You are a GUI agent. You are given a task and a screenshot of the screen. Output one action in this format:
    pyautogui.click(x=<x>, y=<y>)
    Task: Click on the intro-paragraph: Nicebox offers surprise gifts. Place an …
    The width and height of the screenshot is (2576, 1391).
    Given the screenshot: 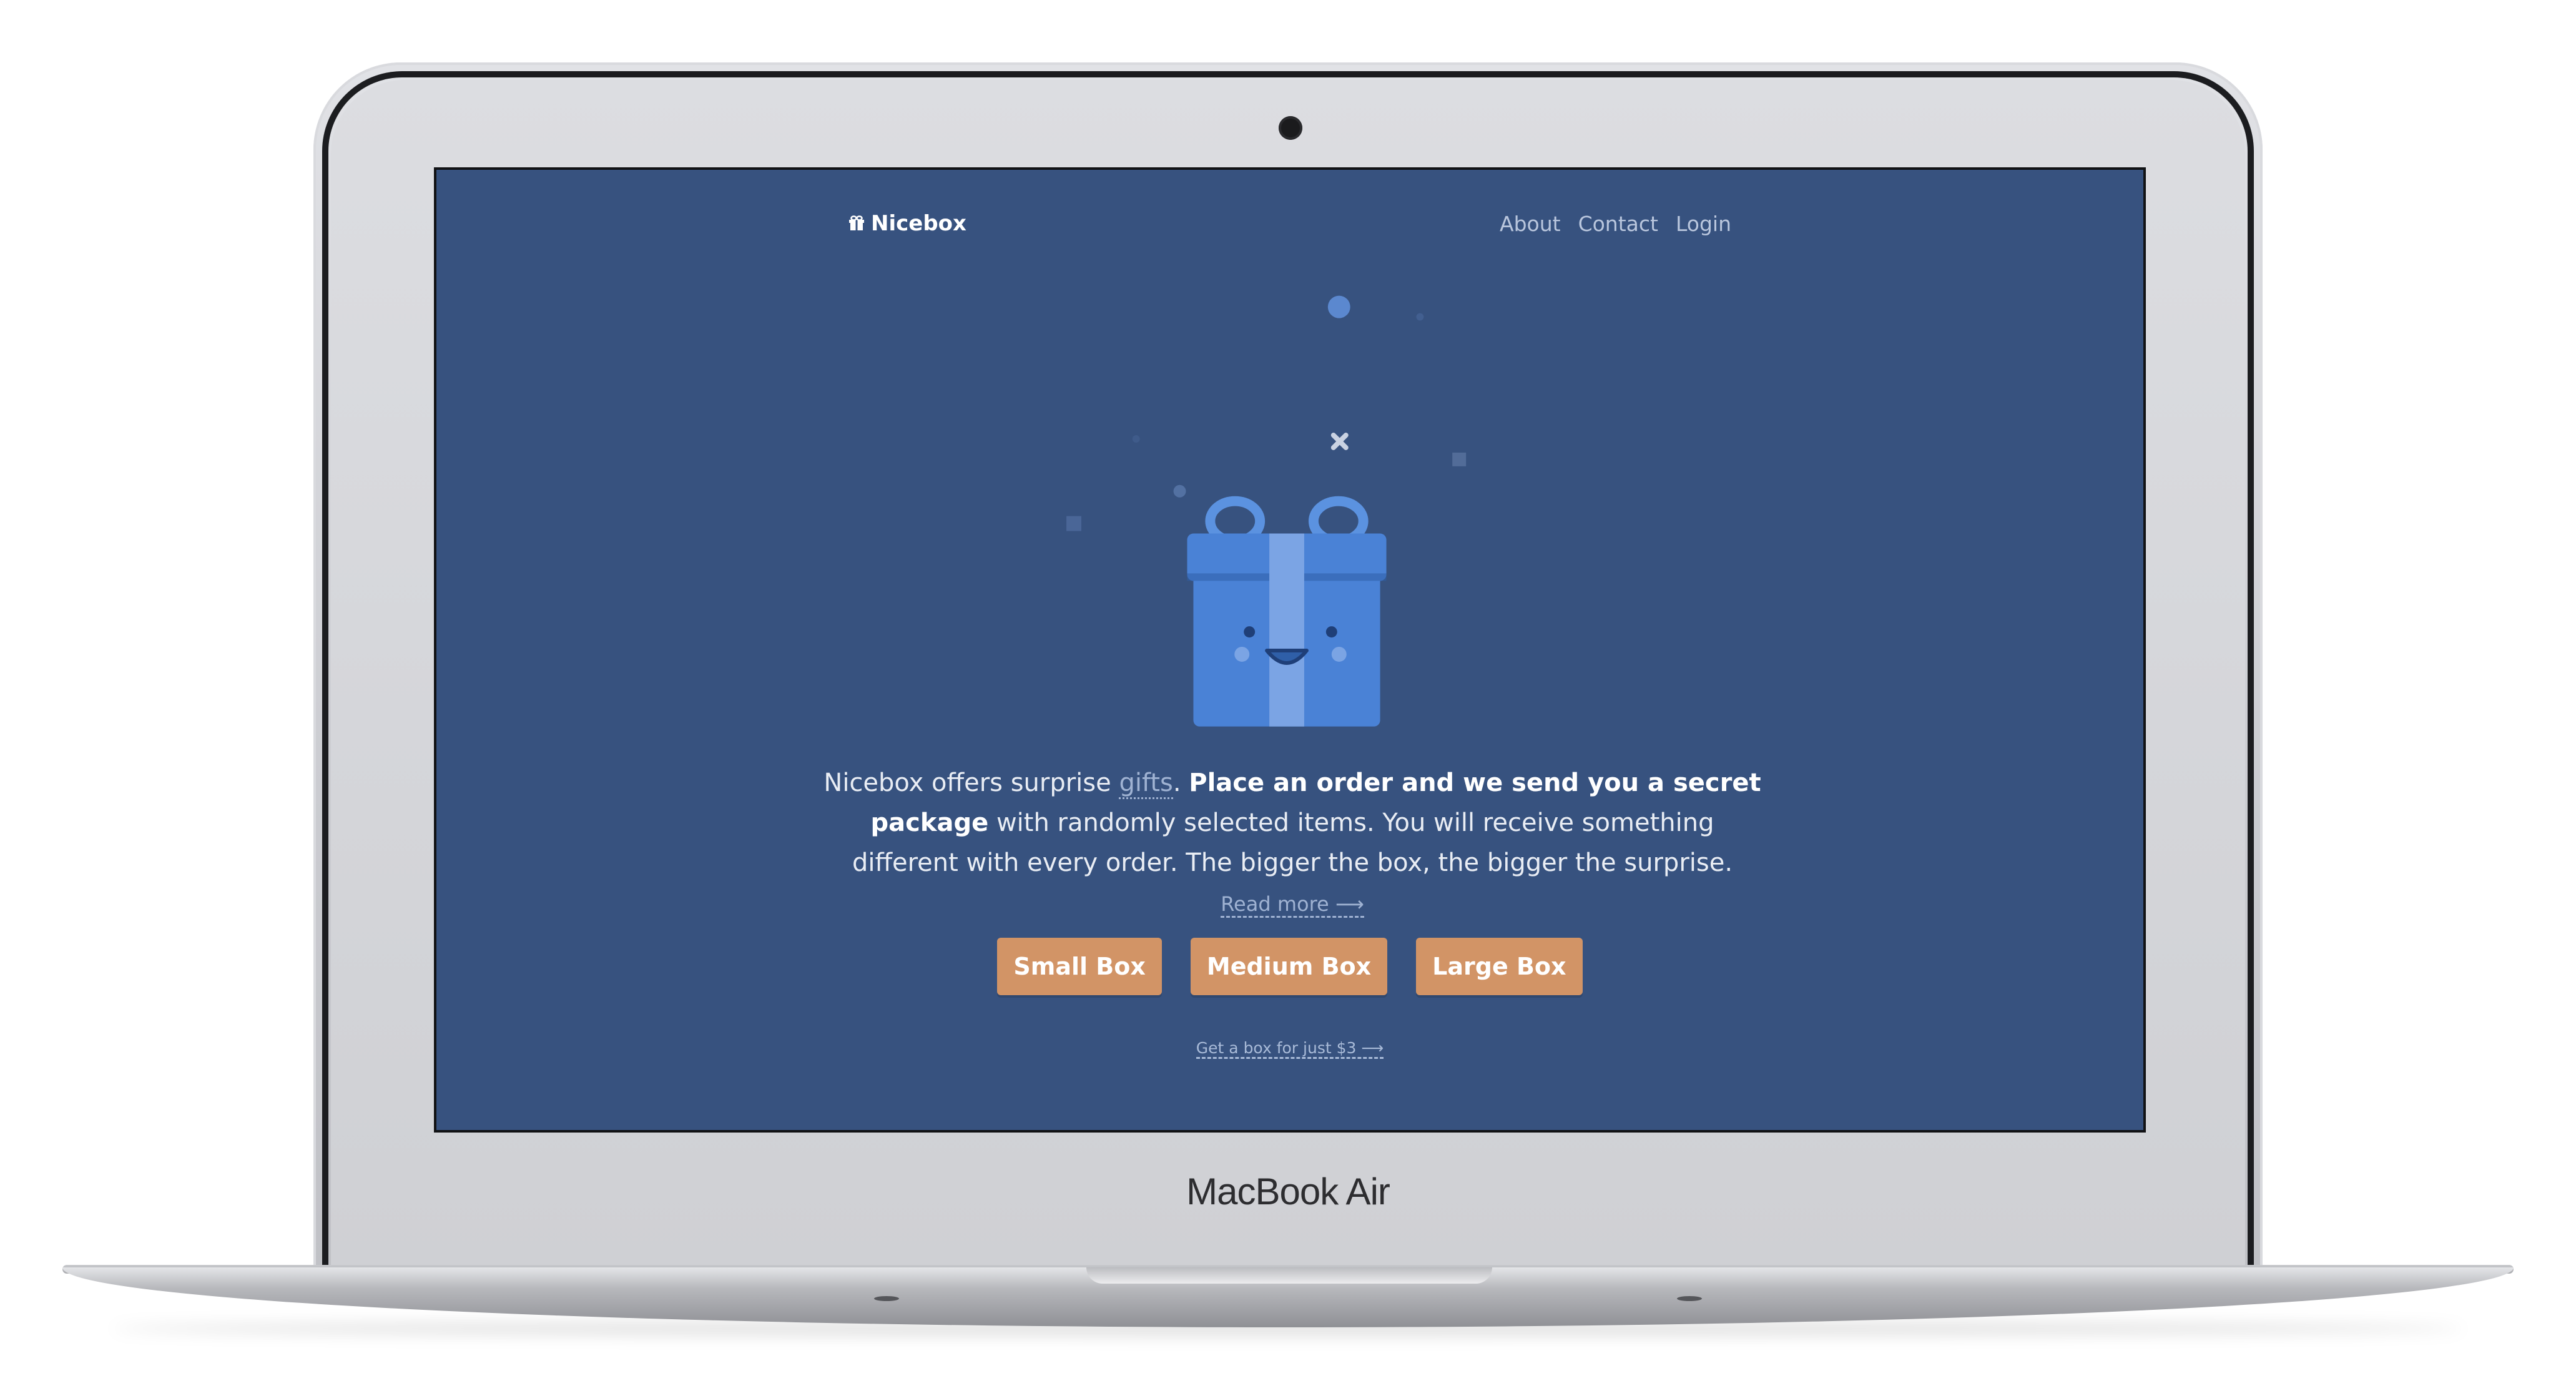 What is the action you would take?
    pyautogui.click(x=1292, y=843)
    